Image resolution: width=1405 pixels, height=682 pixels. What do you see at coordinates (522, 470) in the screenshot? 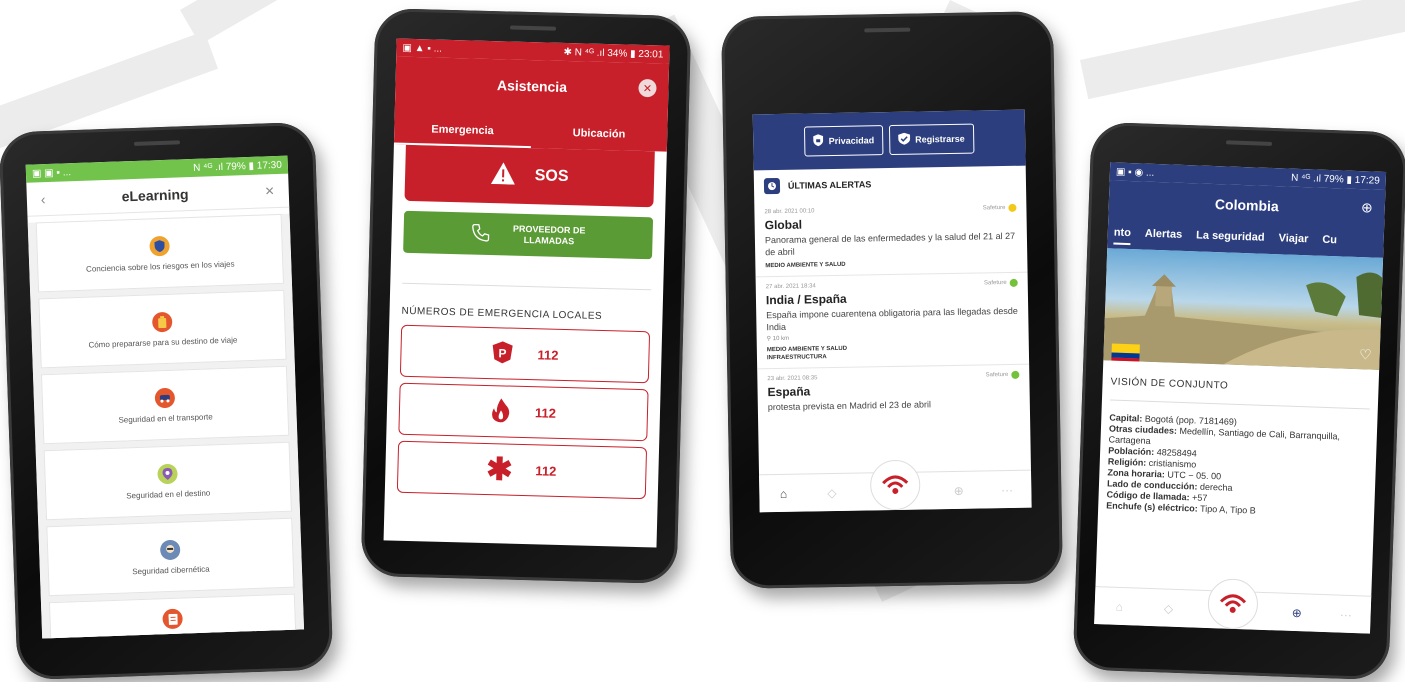
I see `medical-number-button: 112` at bounding box center [522, 470].